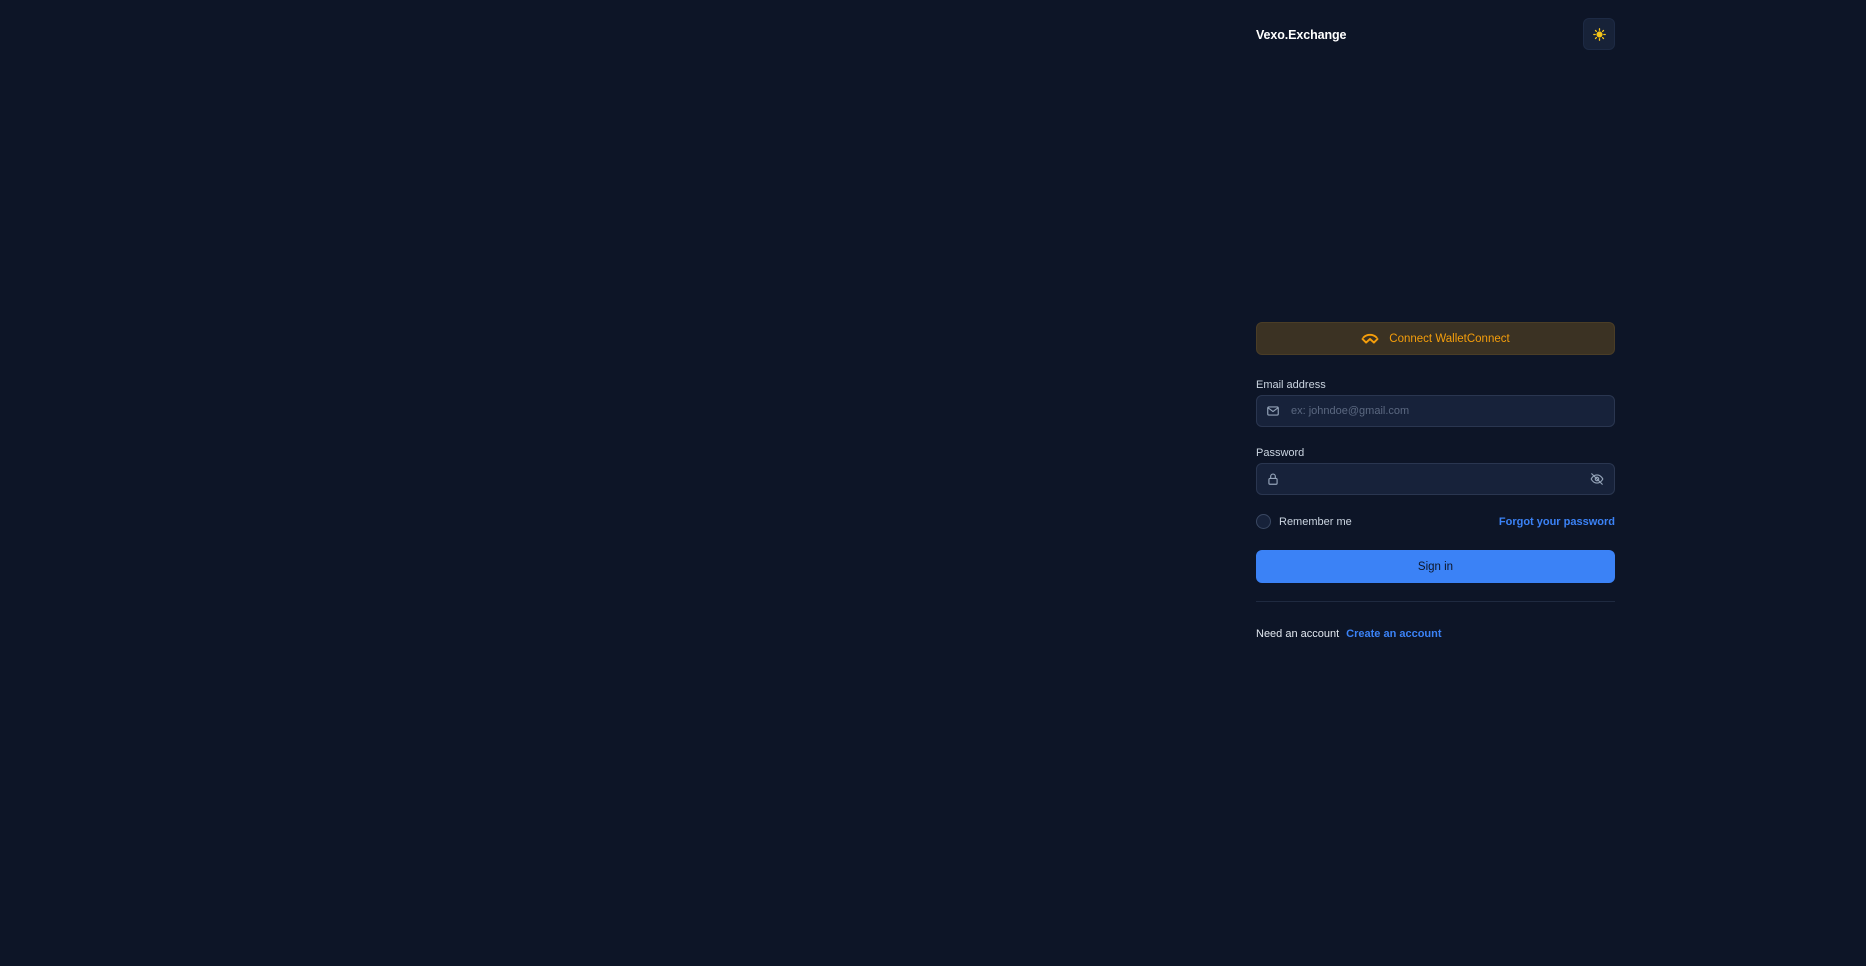  Describe the element at coordinates (1597, 479) in the screenshot. I see `eye-off-icon` at that location.